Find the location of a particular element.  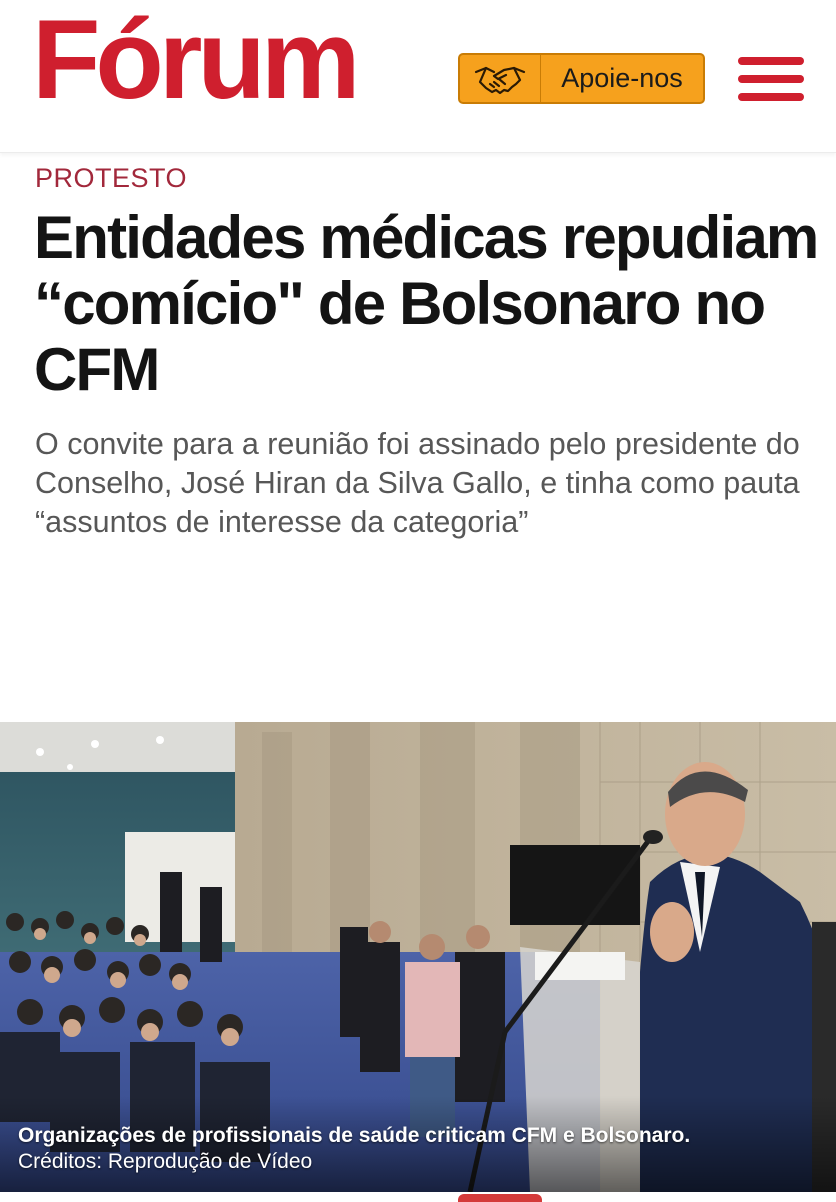

support-button-label: Apoie-nos is located at coordinates (622, 78).